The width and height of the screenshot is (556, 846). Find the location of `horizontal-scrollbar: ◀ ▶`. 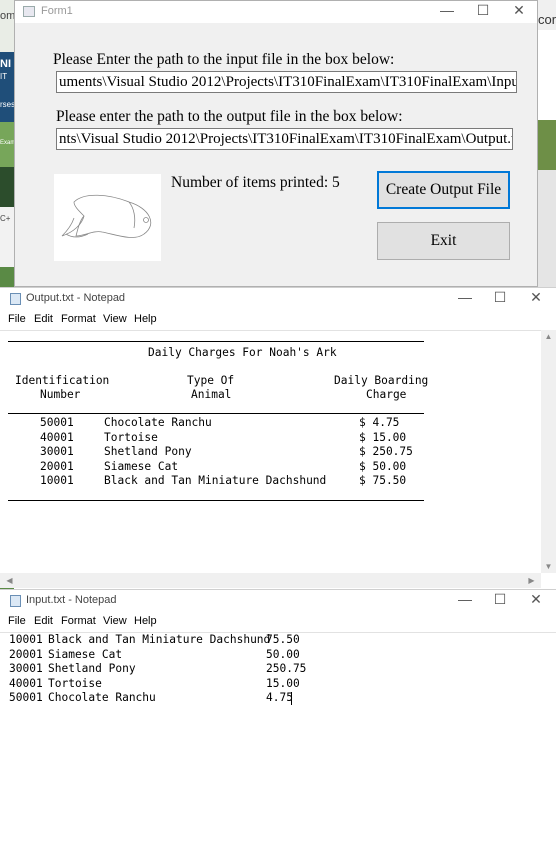

horizontal-scrollbar: ◀ ▶ is located at coordinates (270, 580).